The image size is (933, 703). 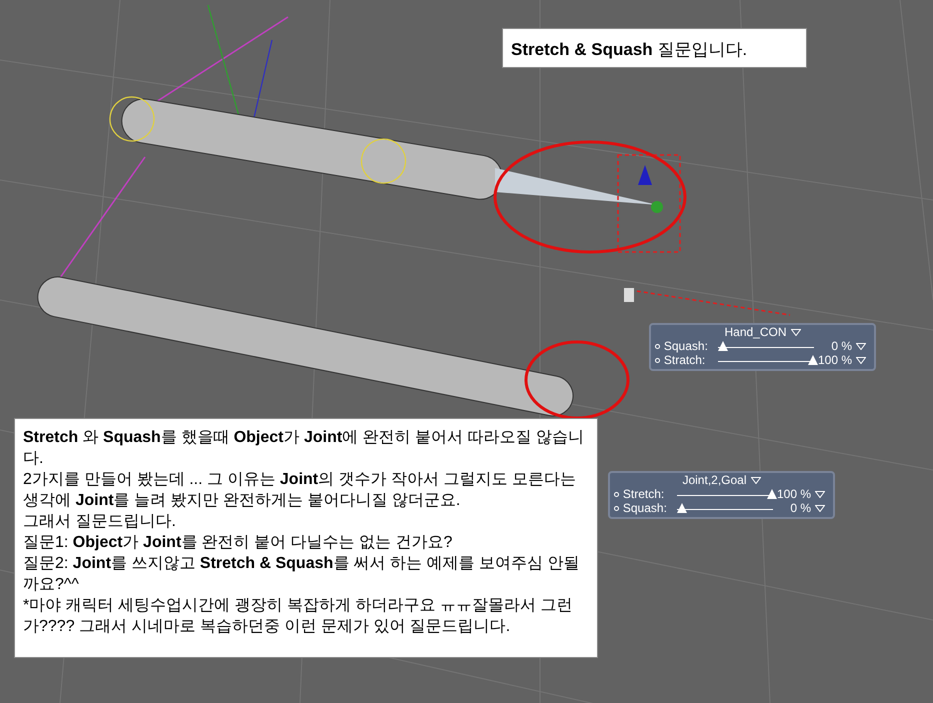 I want to click on panel-title: Joint,2,Goal, so click(x=714, y=480).